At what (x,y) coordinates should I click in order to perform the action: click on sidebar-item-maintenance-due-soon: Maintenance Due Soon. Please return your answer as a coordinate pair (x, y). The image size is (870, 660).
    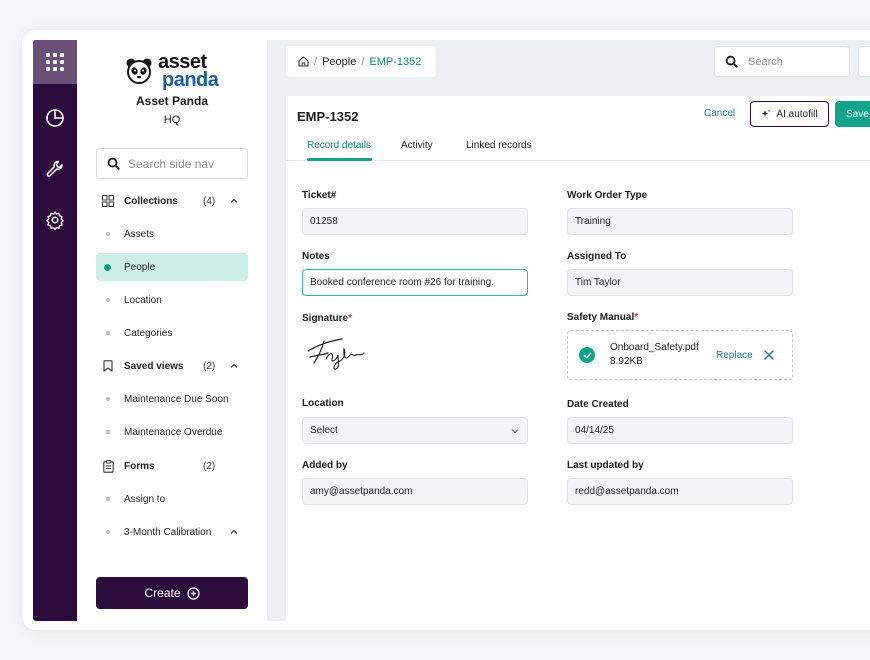
    Looking at the image, I should click on (172, 399).